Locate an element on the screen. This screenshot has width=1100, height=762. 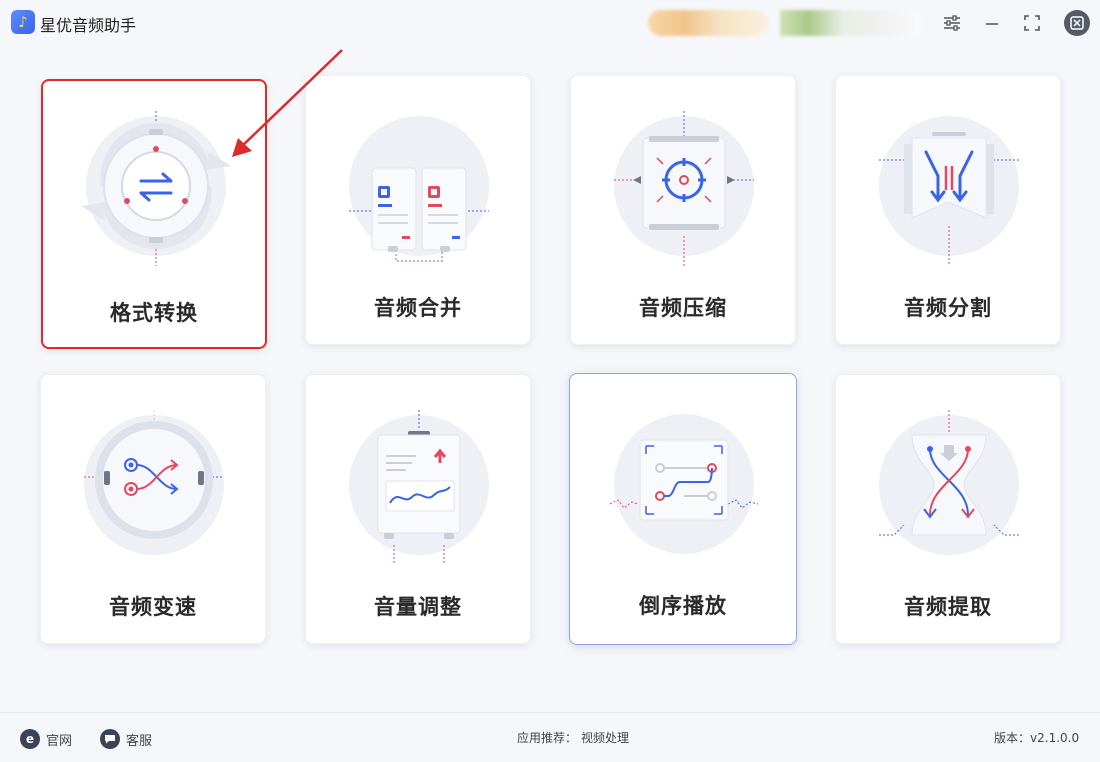
recommend-link-video: 视频处理 is located at coordinates (605, 737).